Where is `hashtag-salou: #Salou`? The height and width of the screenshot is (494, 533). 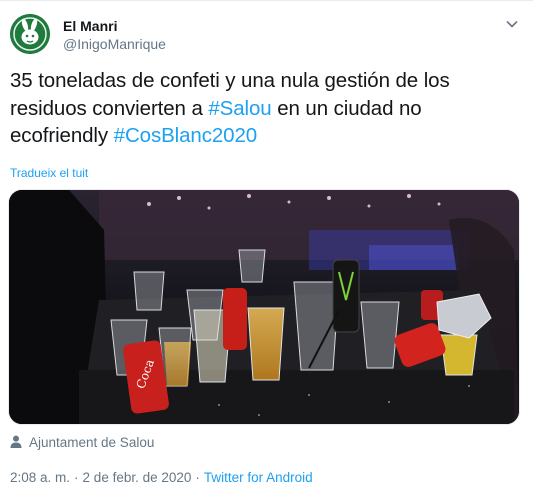 hashtag-salou: #Salou is located at coordinates (239, 108).